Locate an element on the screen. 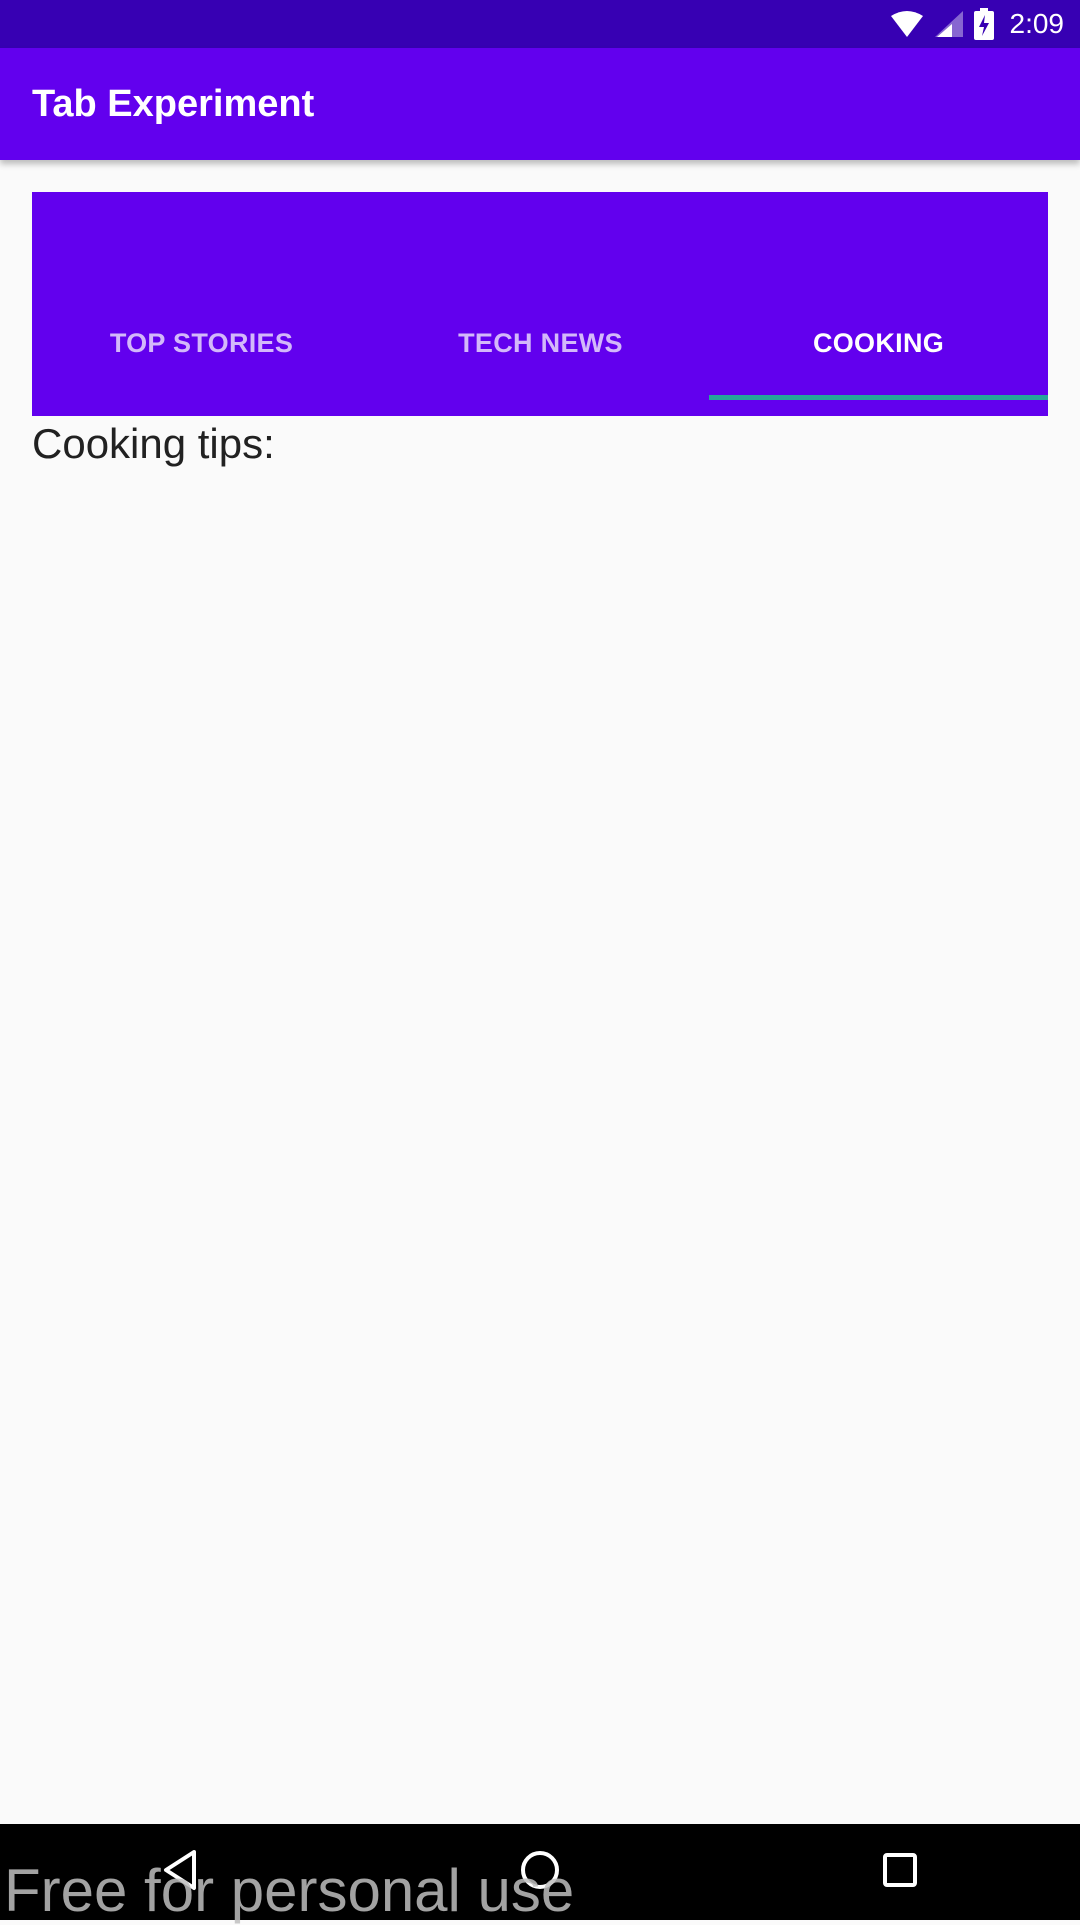 The width and height of the screenshot is (1080, 1925). tab-indicator is located at coordinates (878, 397).